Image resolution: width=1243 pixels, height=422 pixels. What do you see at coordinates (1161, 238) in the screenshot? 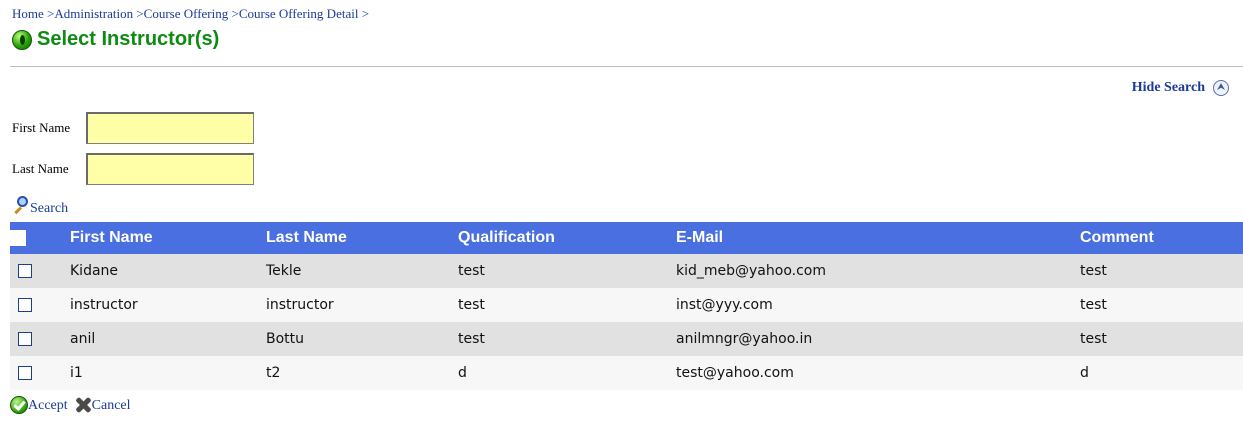
I see `column-header-comment: Comment` at bounding box center [1161, 238].